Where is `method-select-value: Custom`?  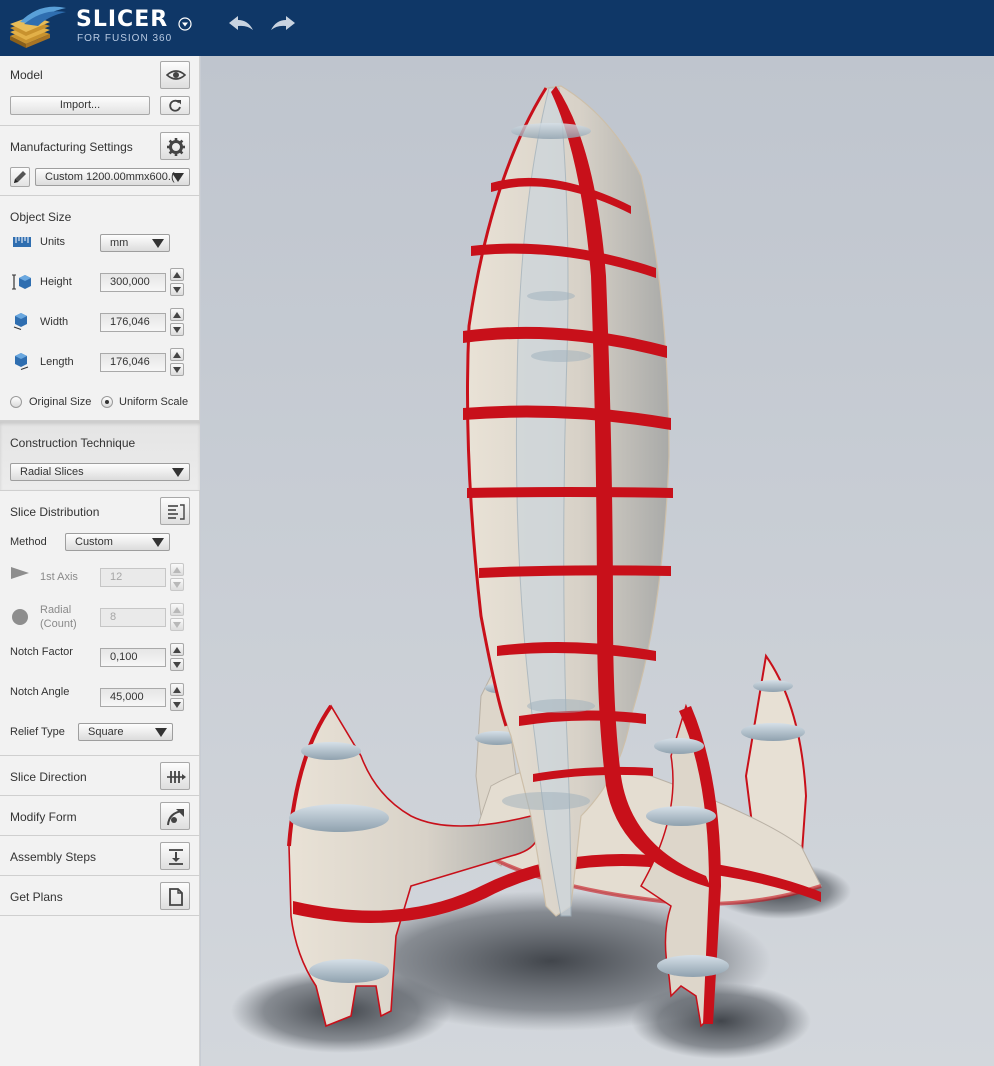
method-select-value: Custom is located at coordinates (94, 542).